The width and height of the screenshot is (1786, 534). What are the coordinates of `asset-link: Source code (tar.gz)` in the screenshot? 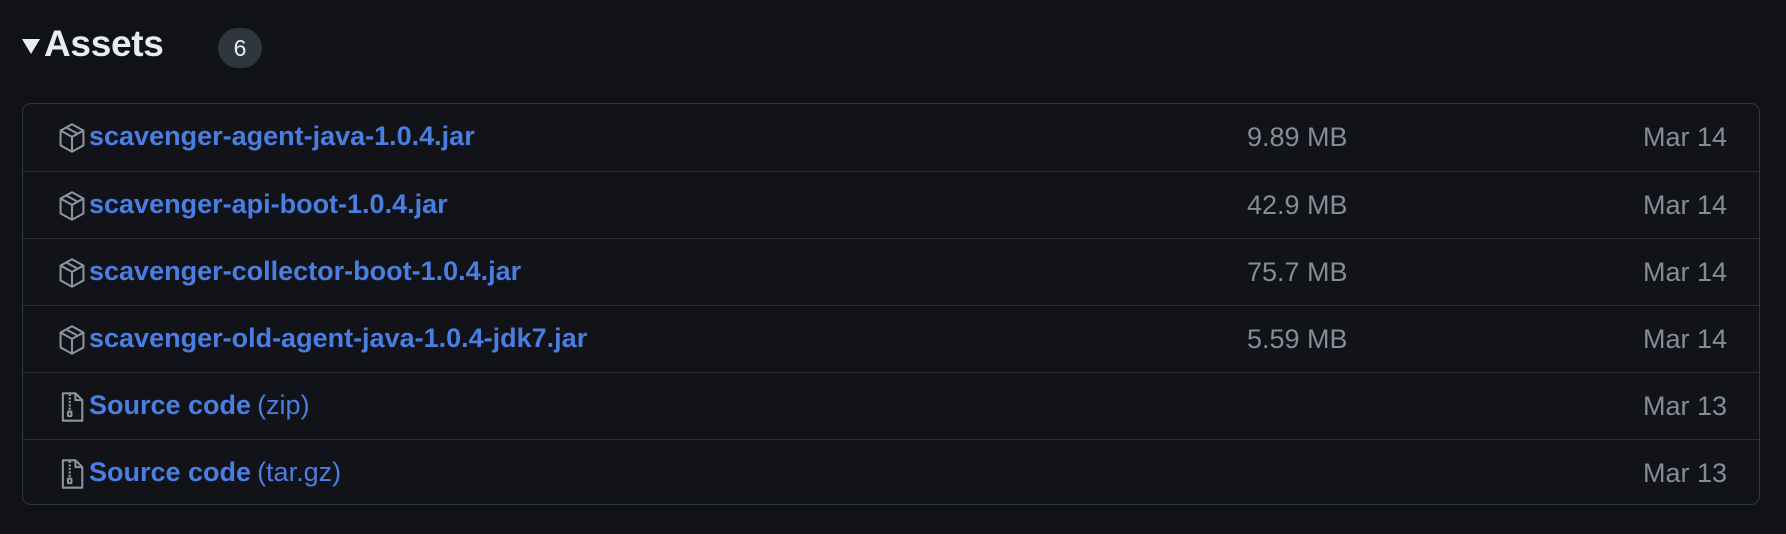 It's located at (215, 472).